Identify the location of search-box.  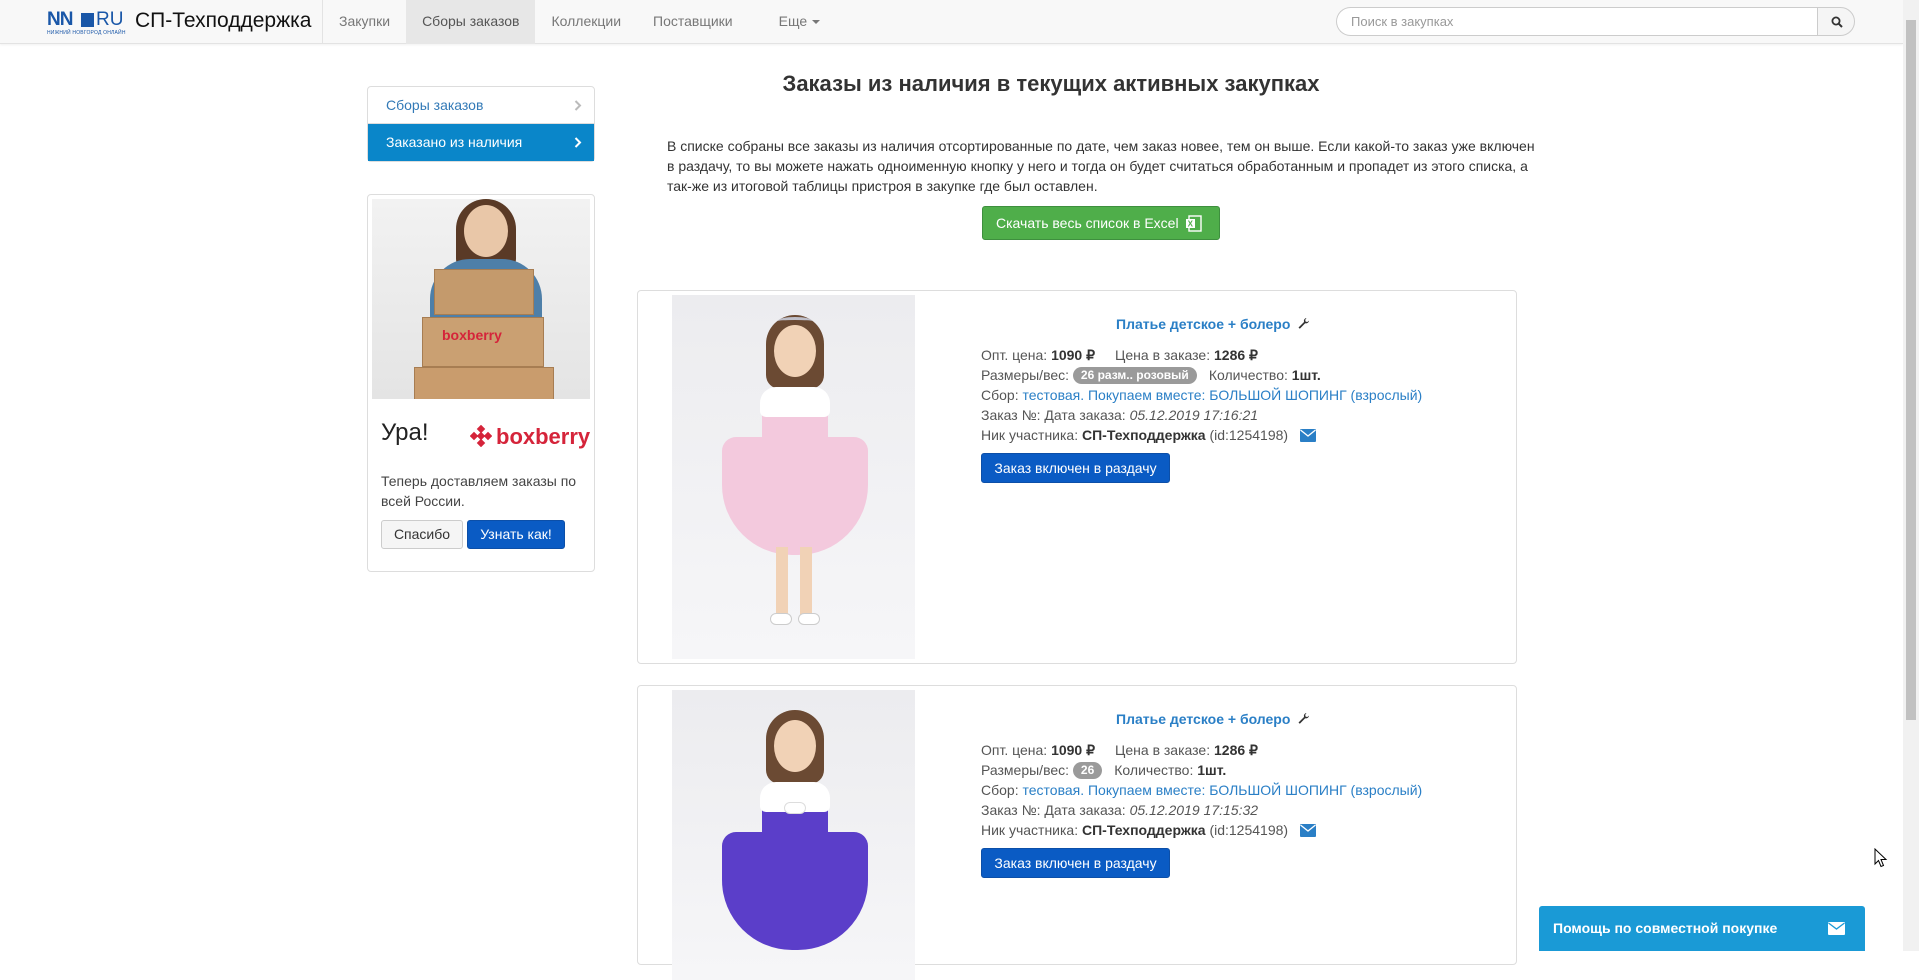
(1595, 21).